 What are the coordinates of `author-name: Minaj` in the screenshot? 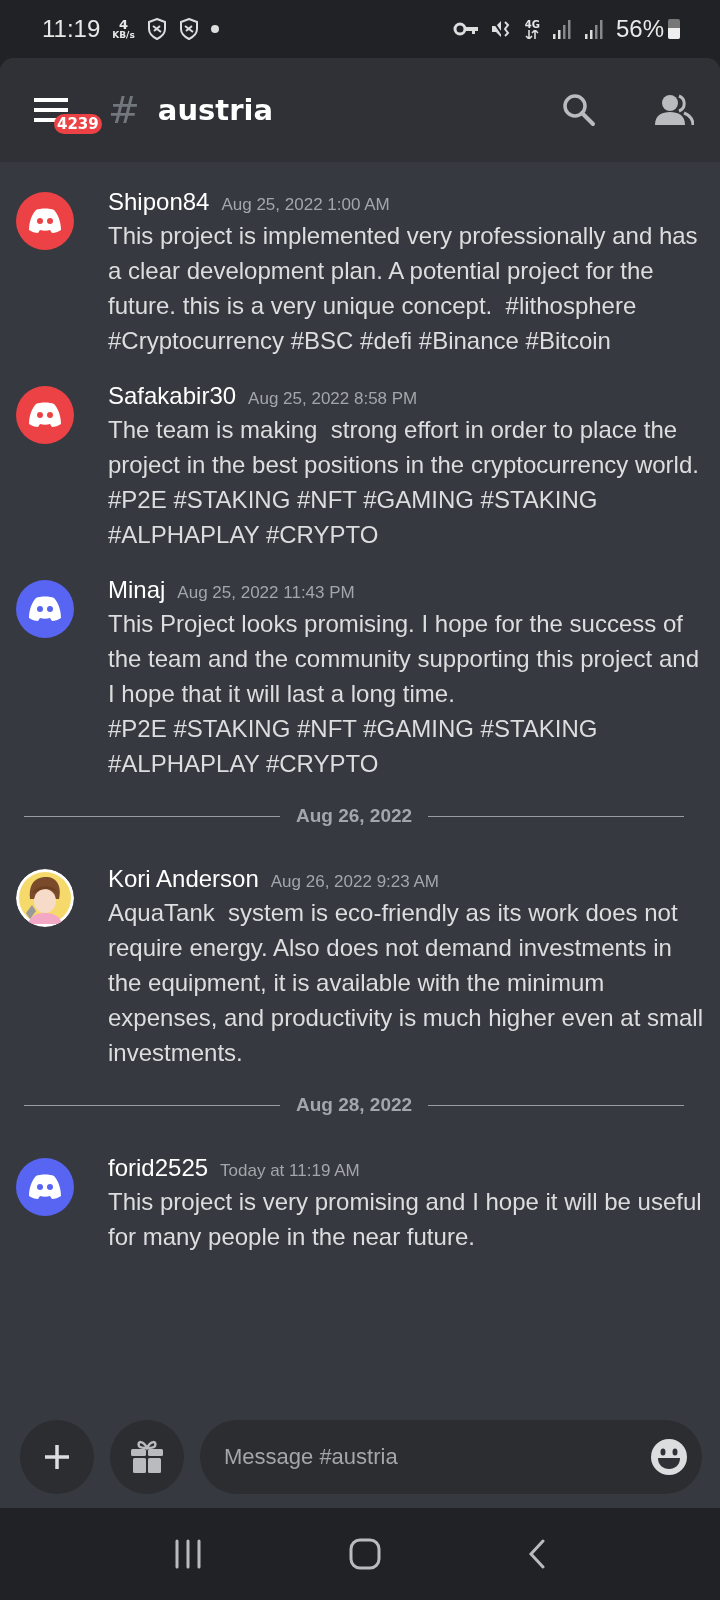 It's located at (137, 590).